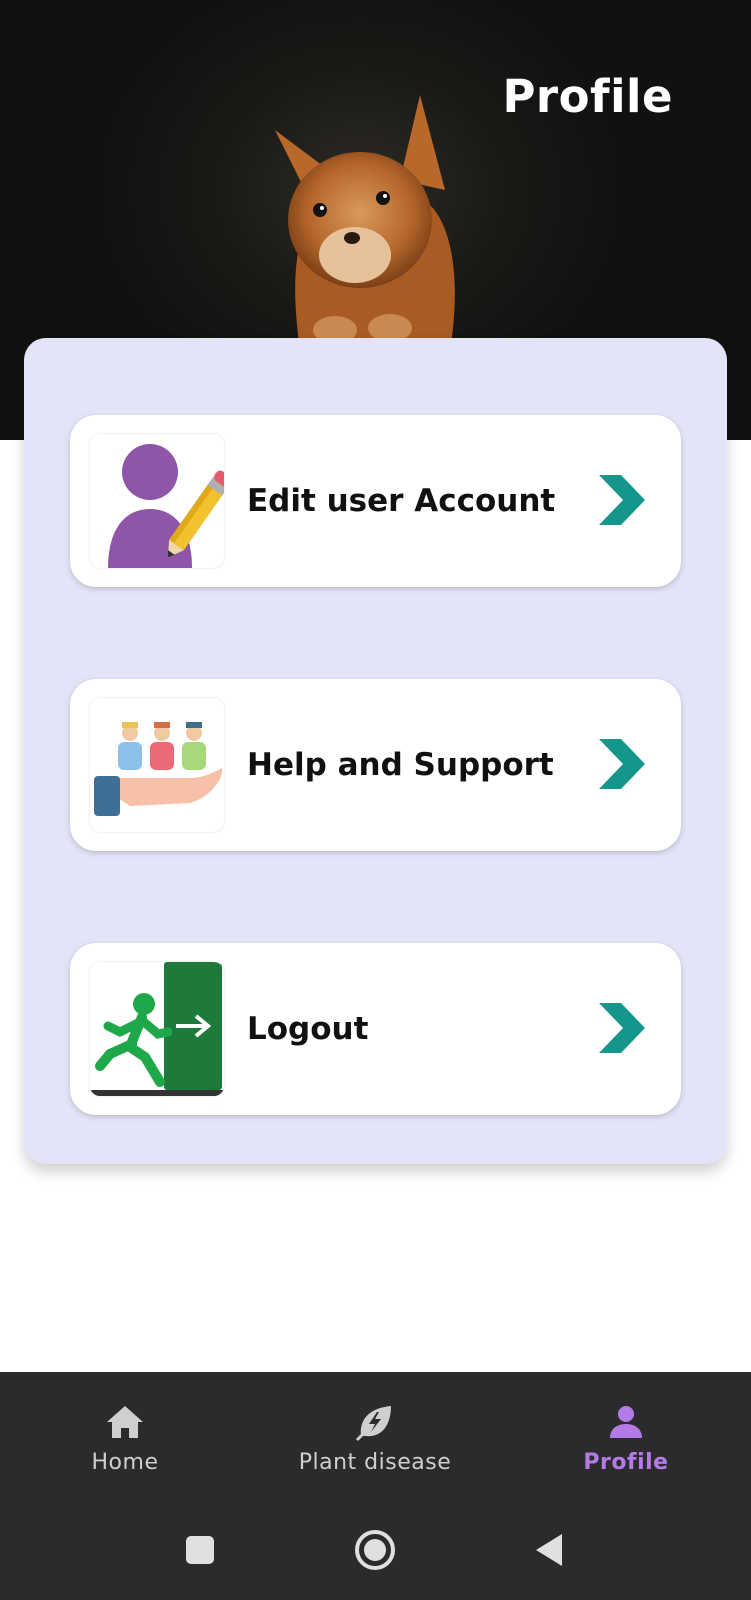  I want to click on nav-home-label: Home, so click(125, 1462).